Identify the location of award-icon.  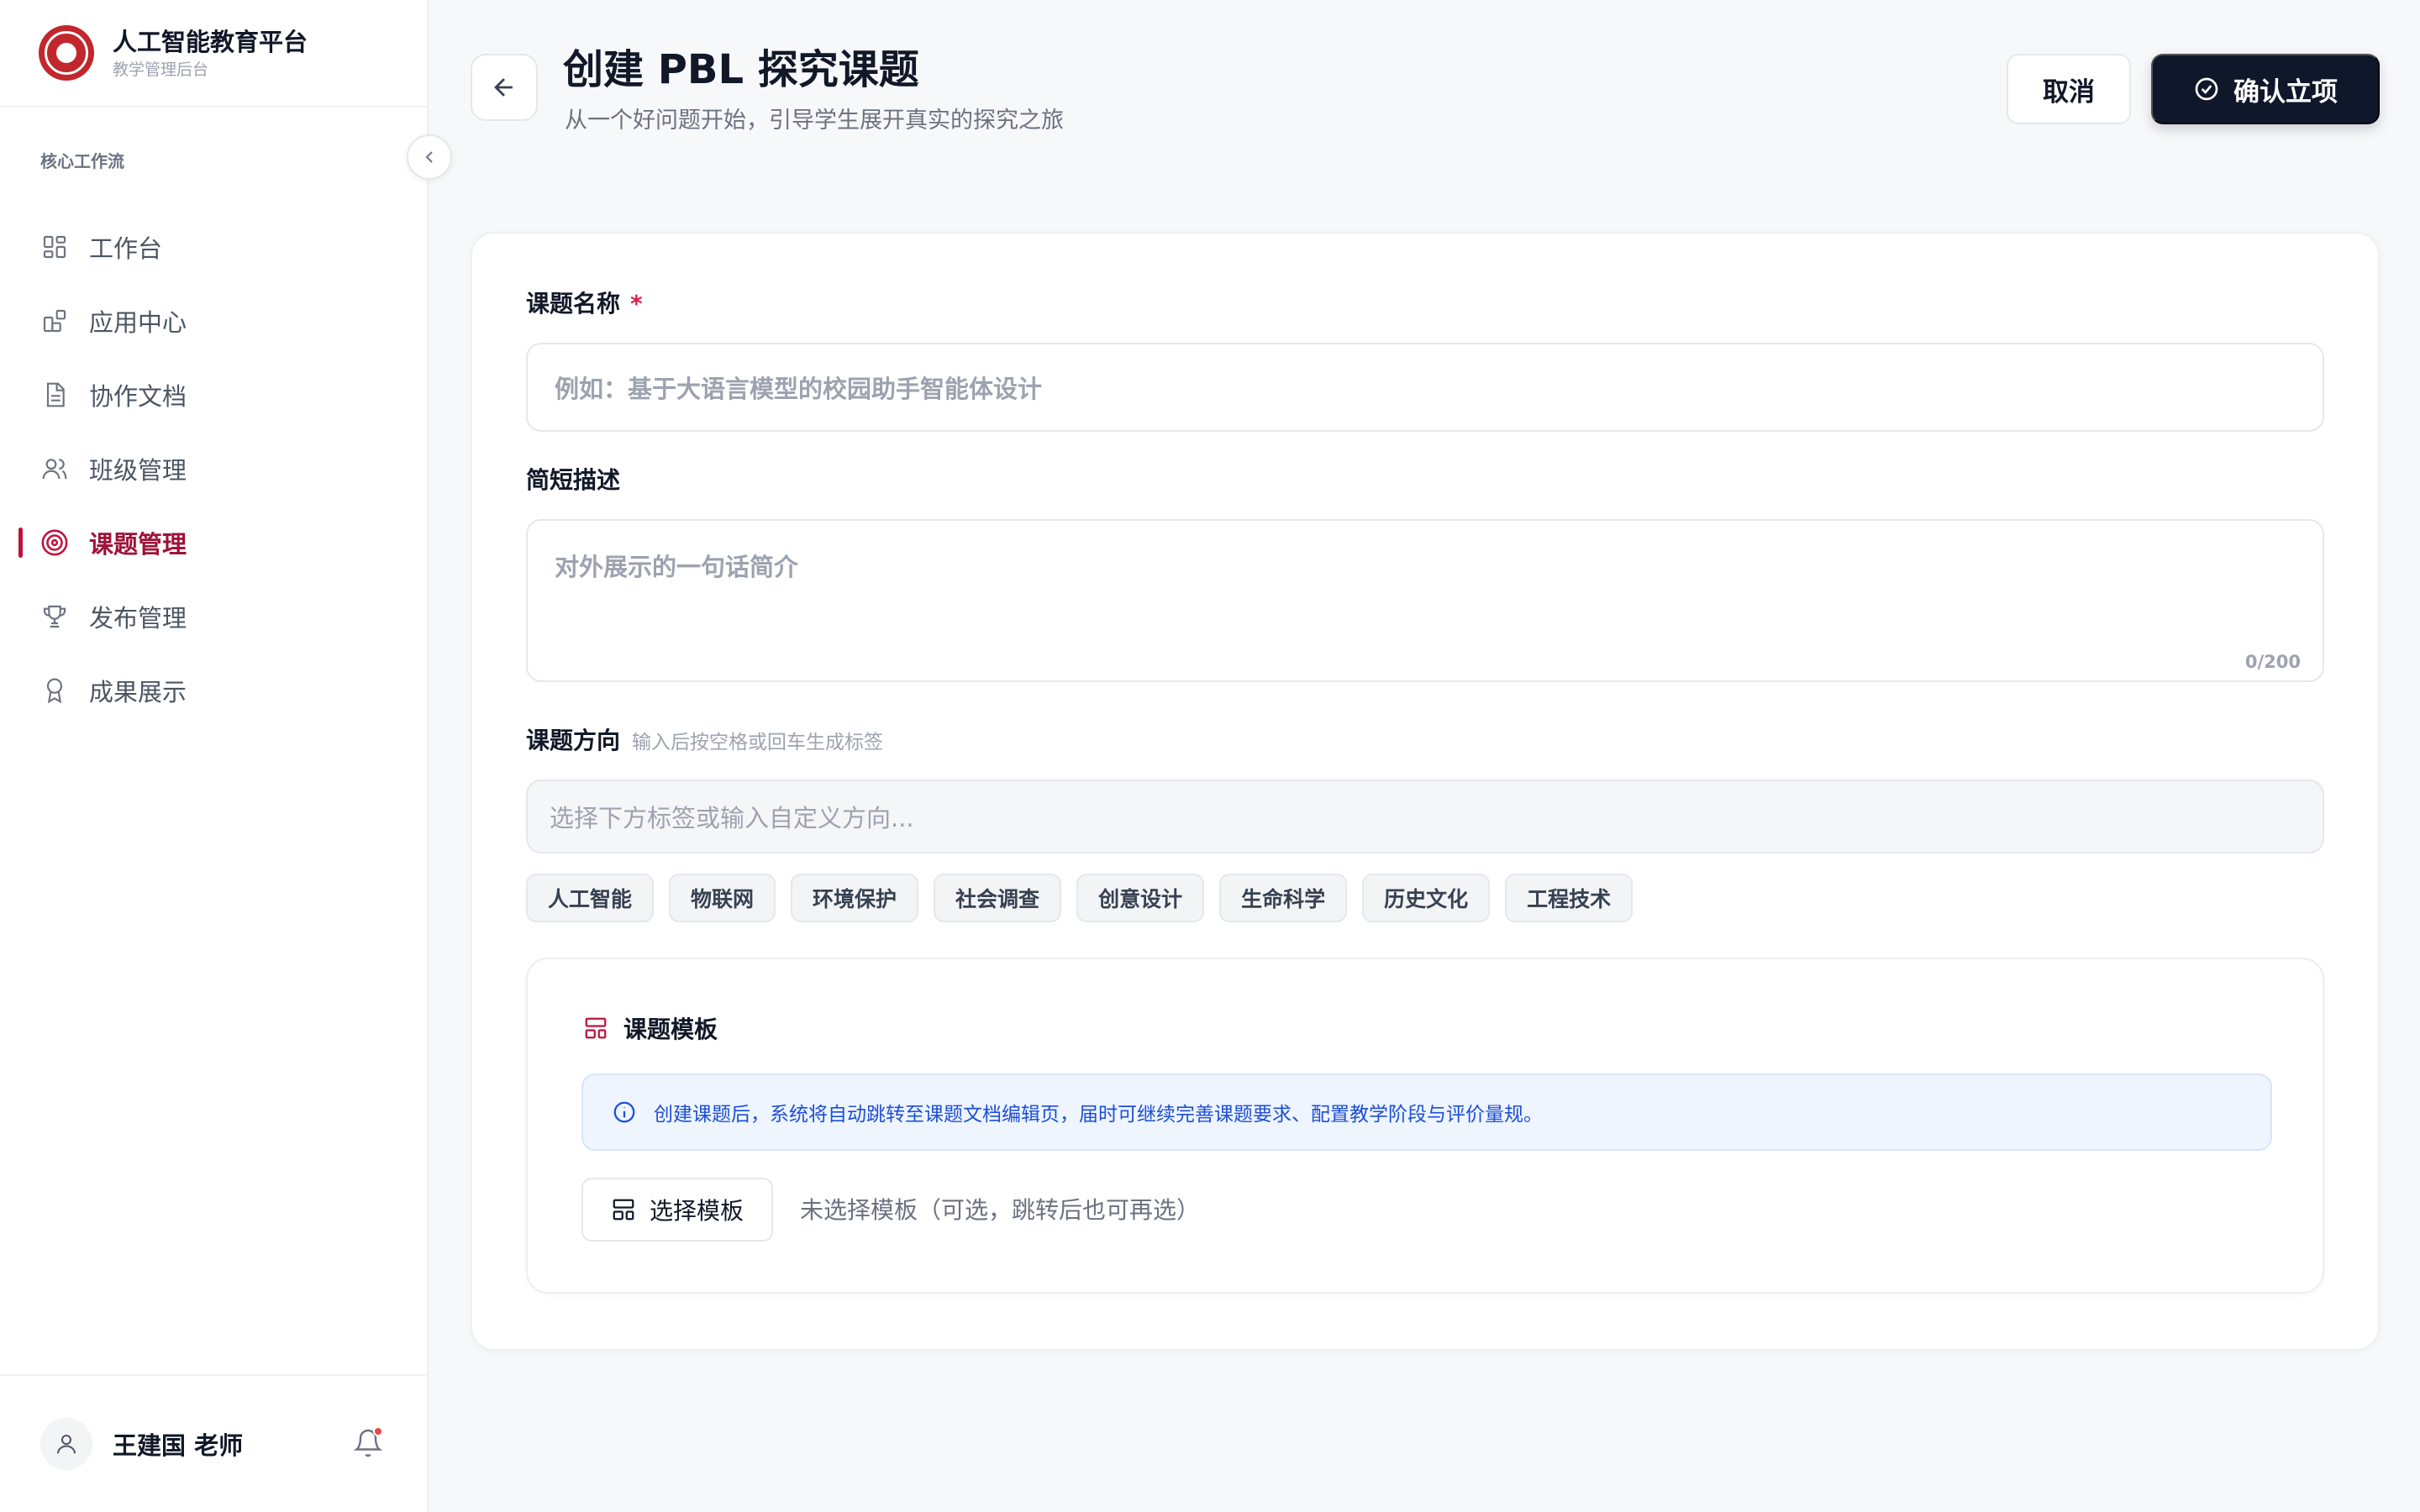
(54, 690).